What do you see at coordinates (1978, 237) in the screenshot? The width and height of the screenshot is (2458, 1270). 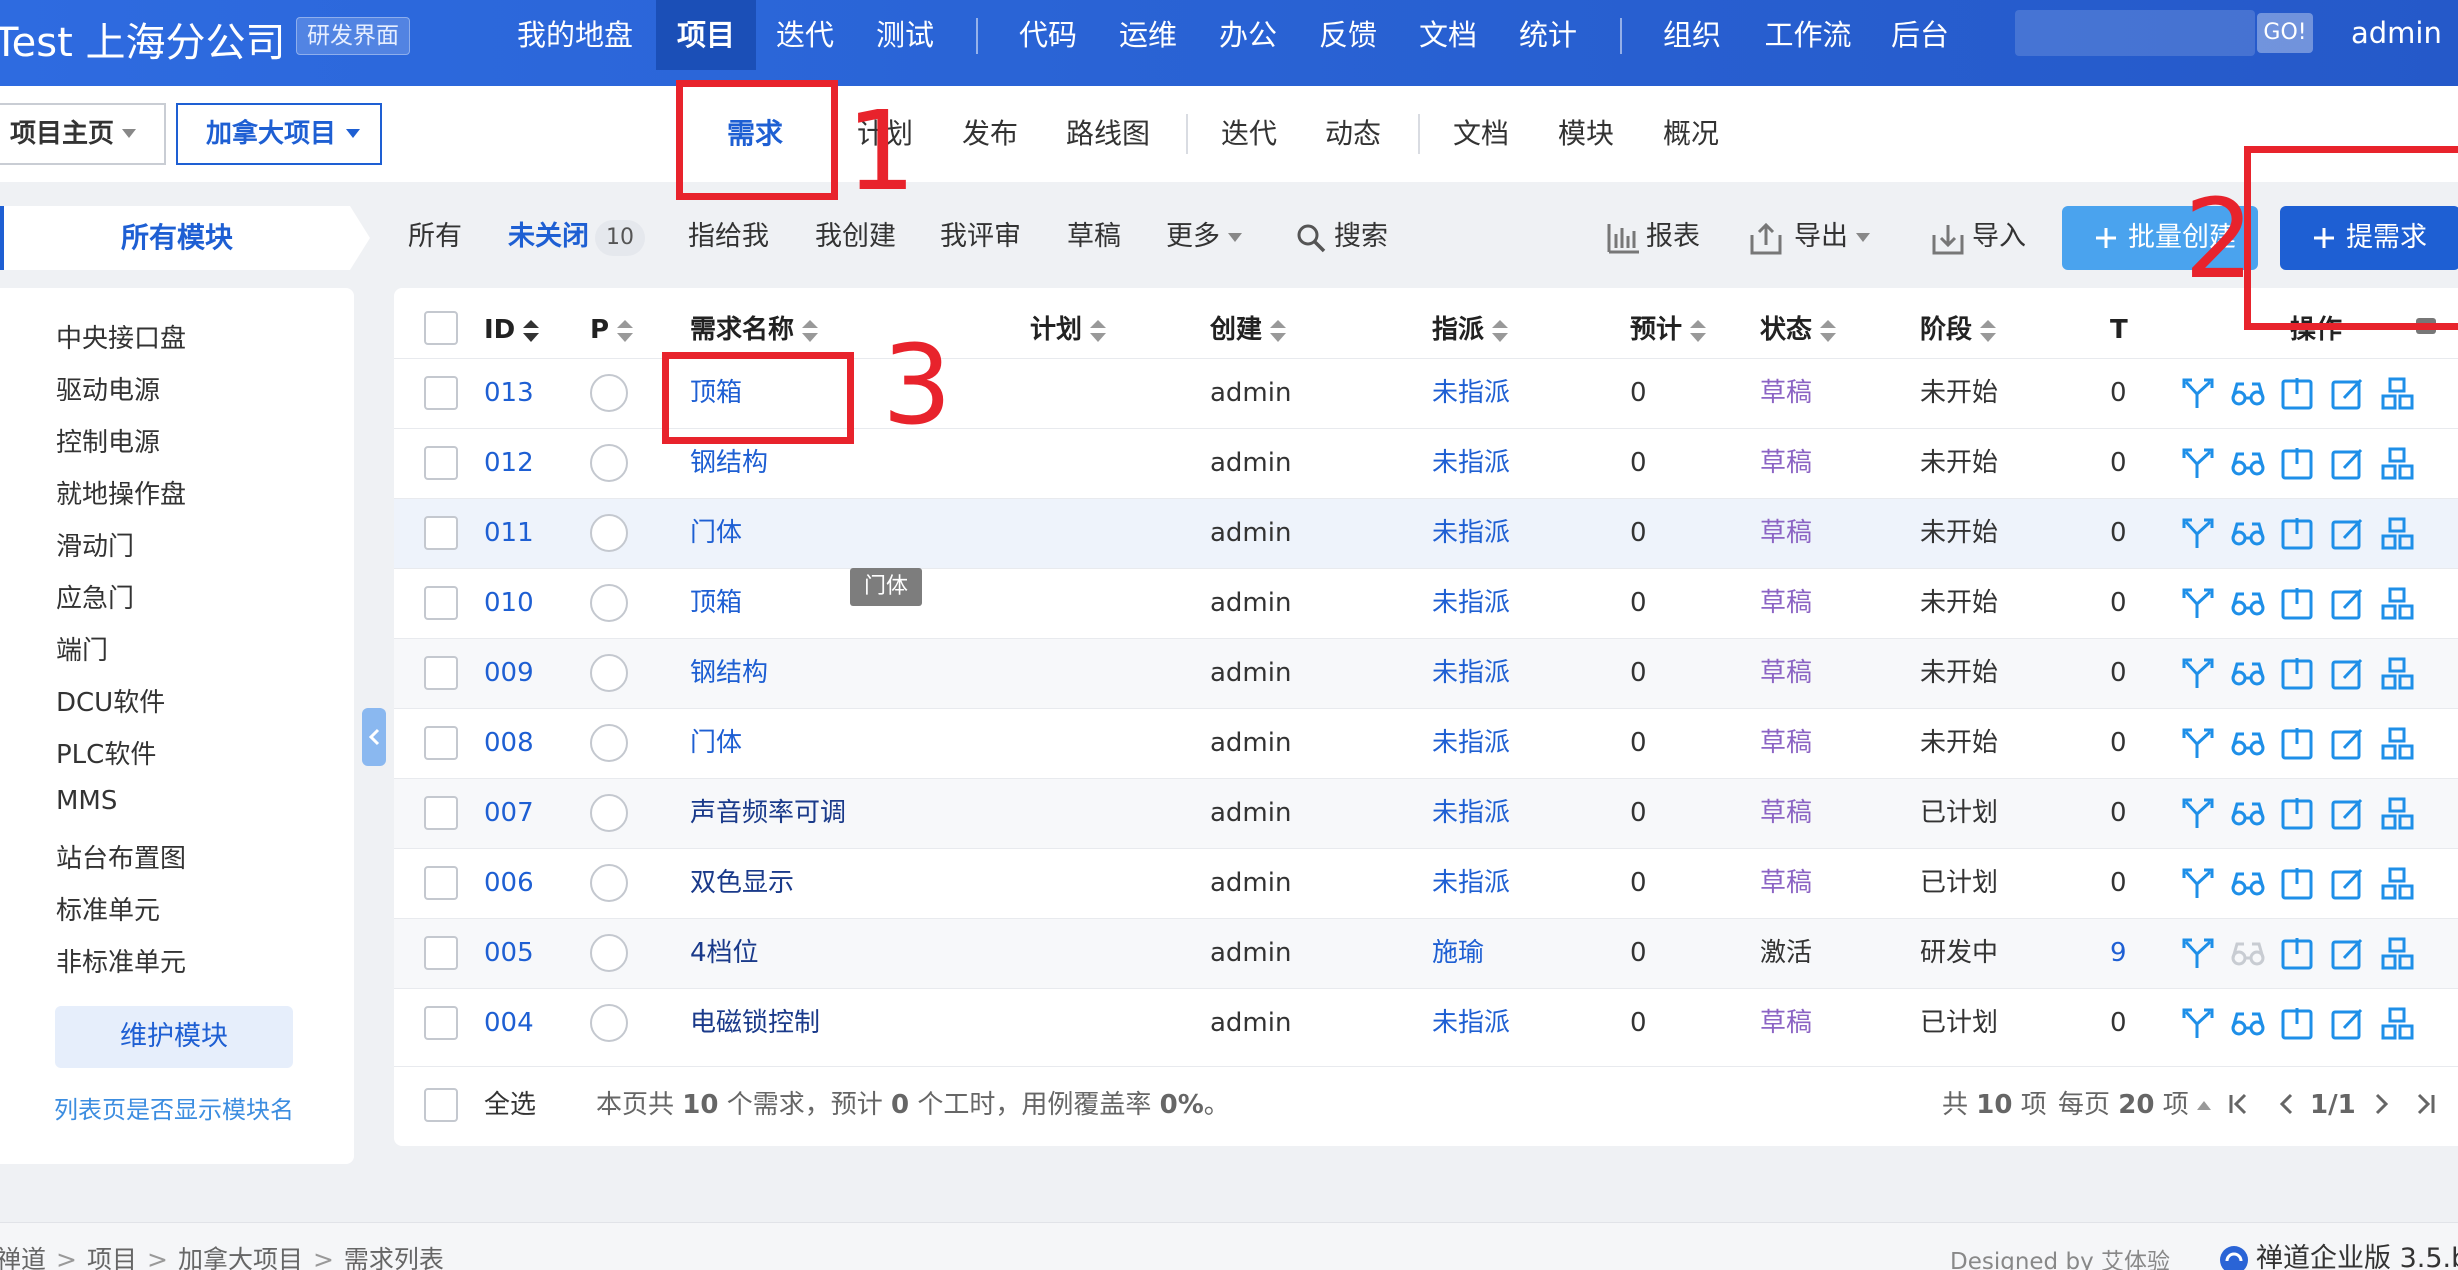 I see `import-button: 导入` at bounding box center [1978, 237].